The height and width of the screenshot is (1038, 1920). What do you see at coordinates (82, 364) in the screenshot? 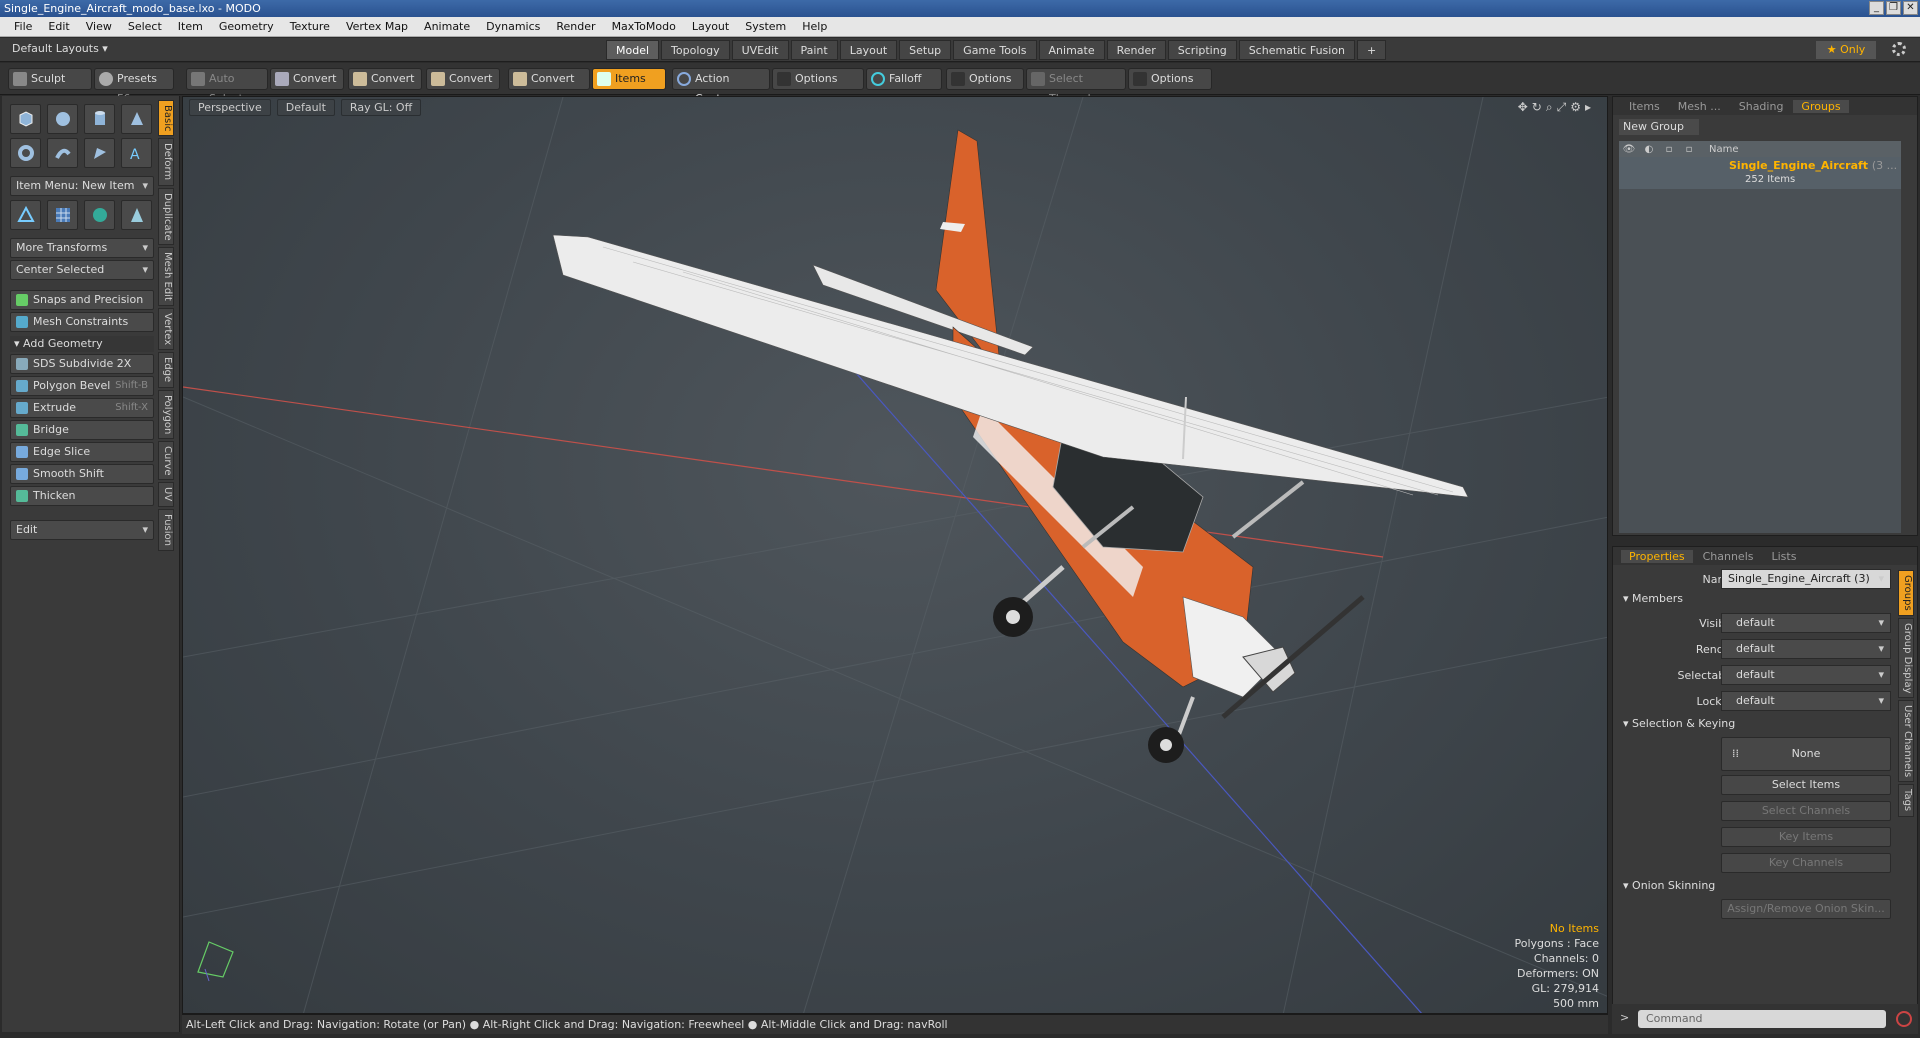
I see `tool-sds-subdivide: SDS Subdivide 2X` at bounding box center [82, 364].